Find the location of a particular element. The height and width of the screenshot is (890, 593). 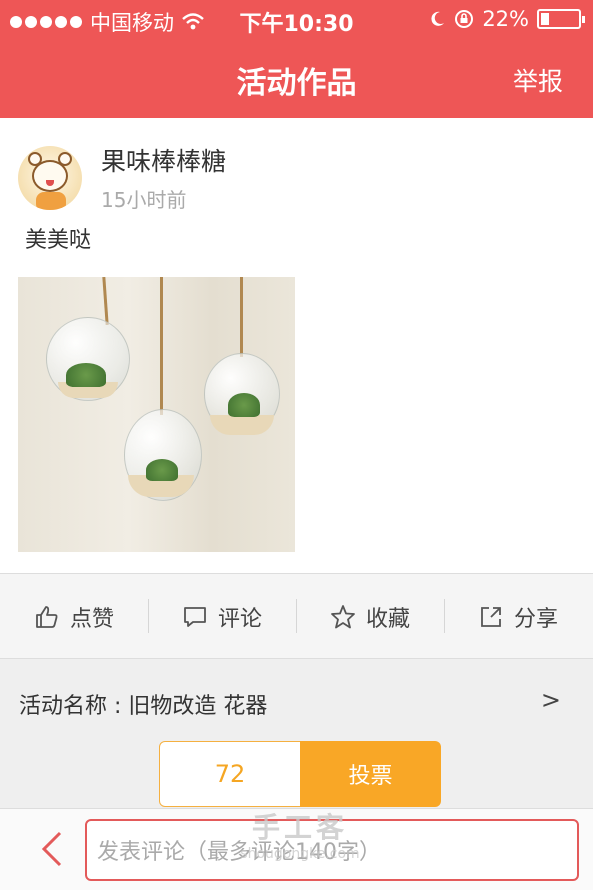

battery-icon is located at coordinates (561, 19).